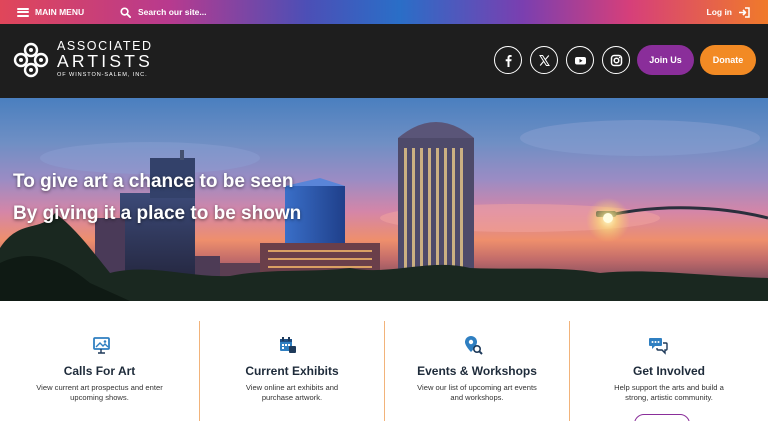  I want to click on search-icon, so click(125, 12).